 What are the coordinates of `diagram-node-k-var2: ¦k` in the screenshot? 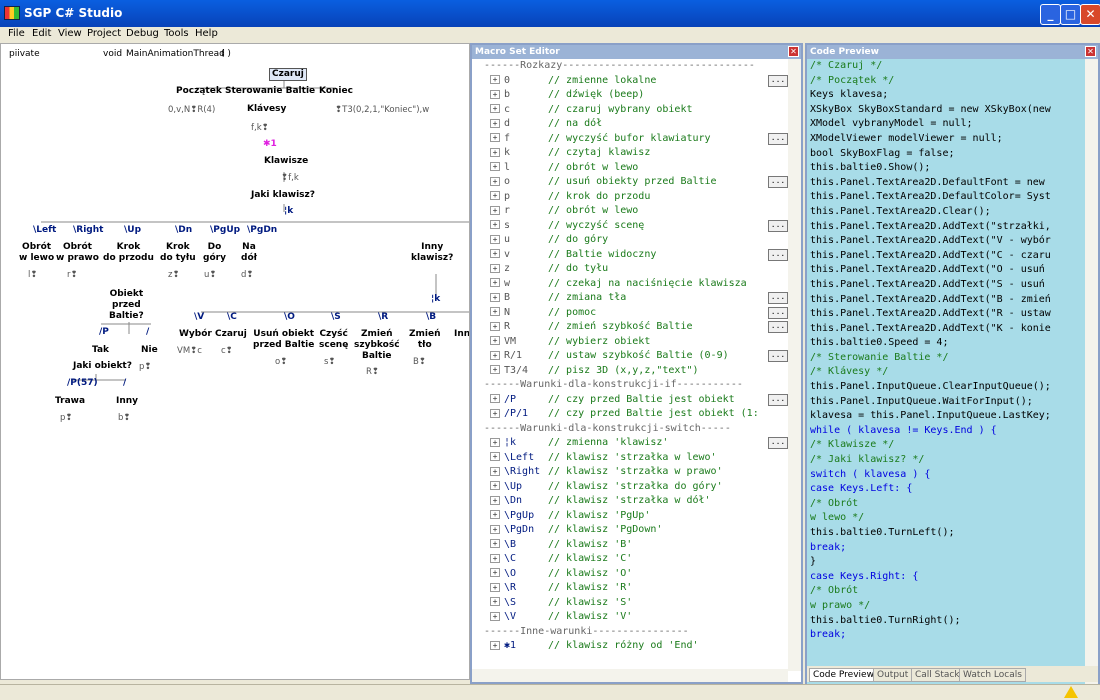 It's located at (435, 299).